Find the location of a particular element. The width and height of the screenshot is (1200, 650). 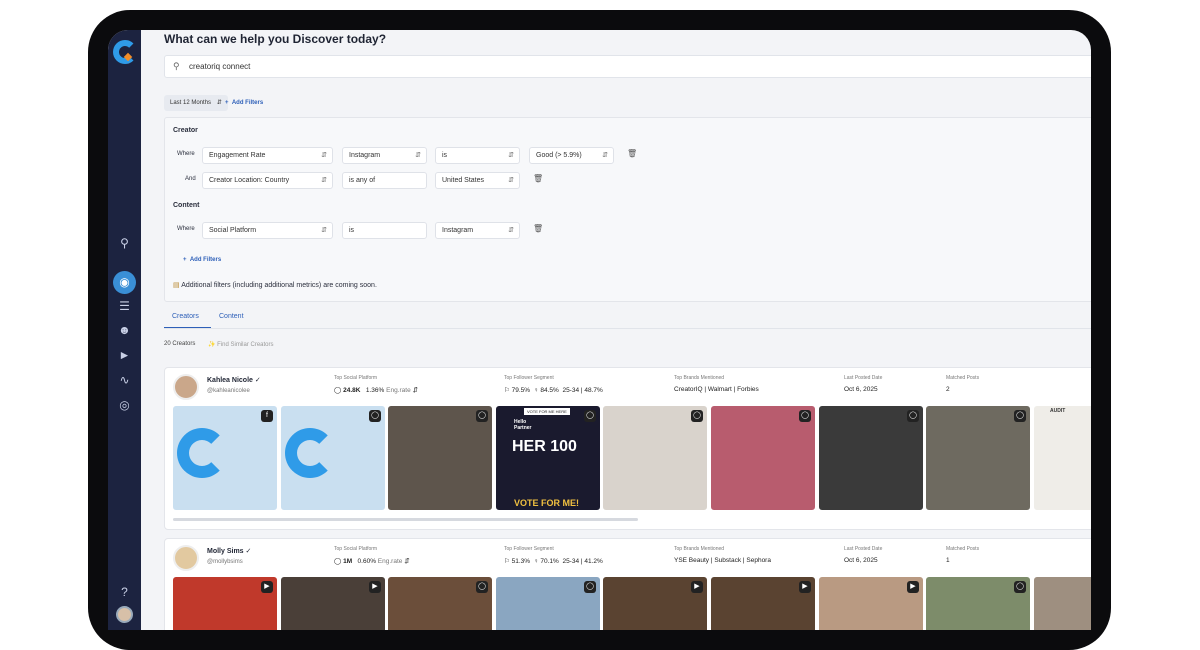

eng-label: Eng.rate is located at coordinates (390, 561).